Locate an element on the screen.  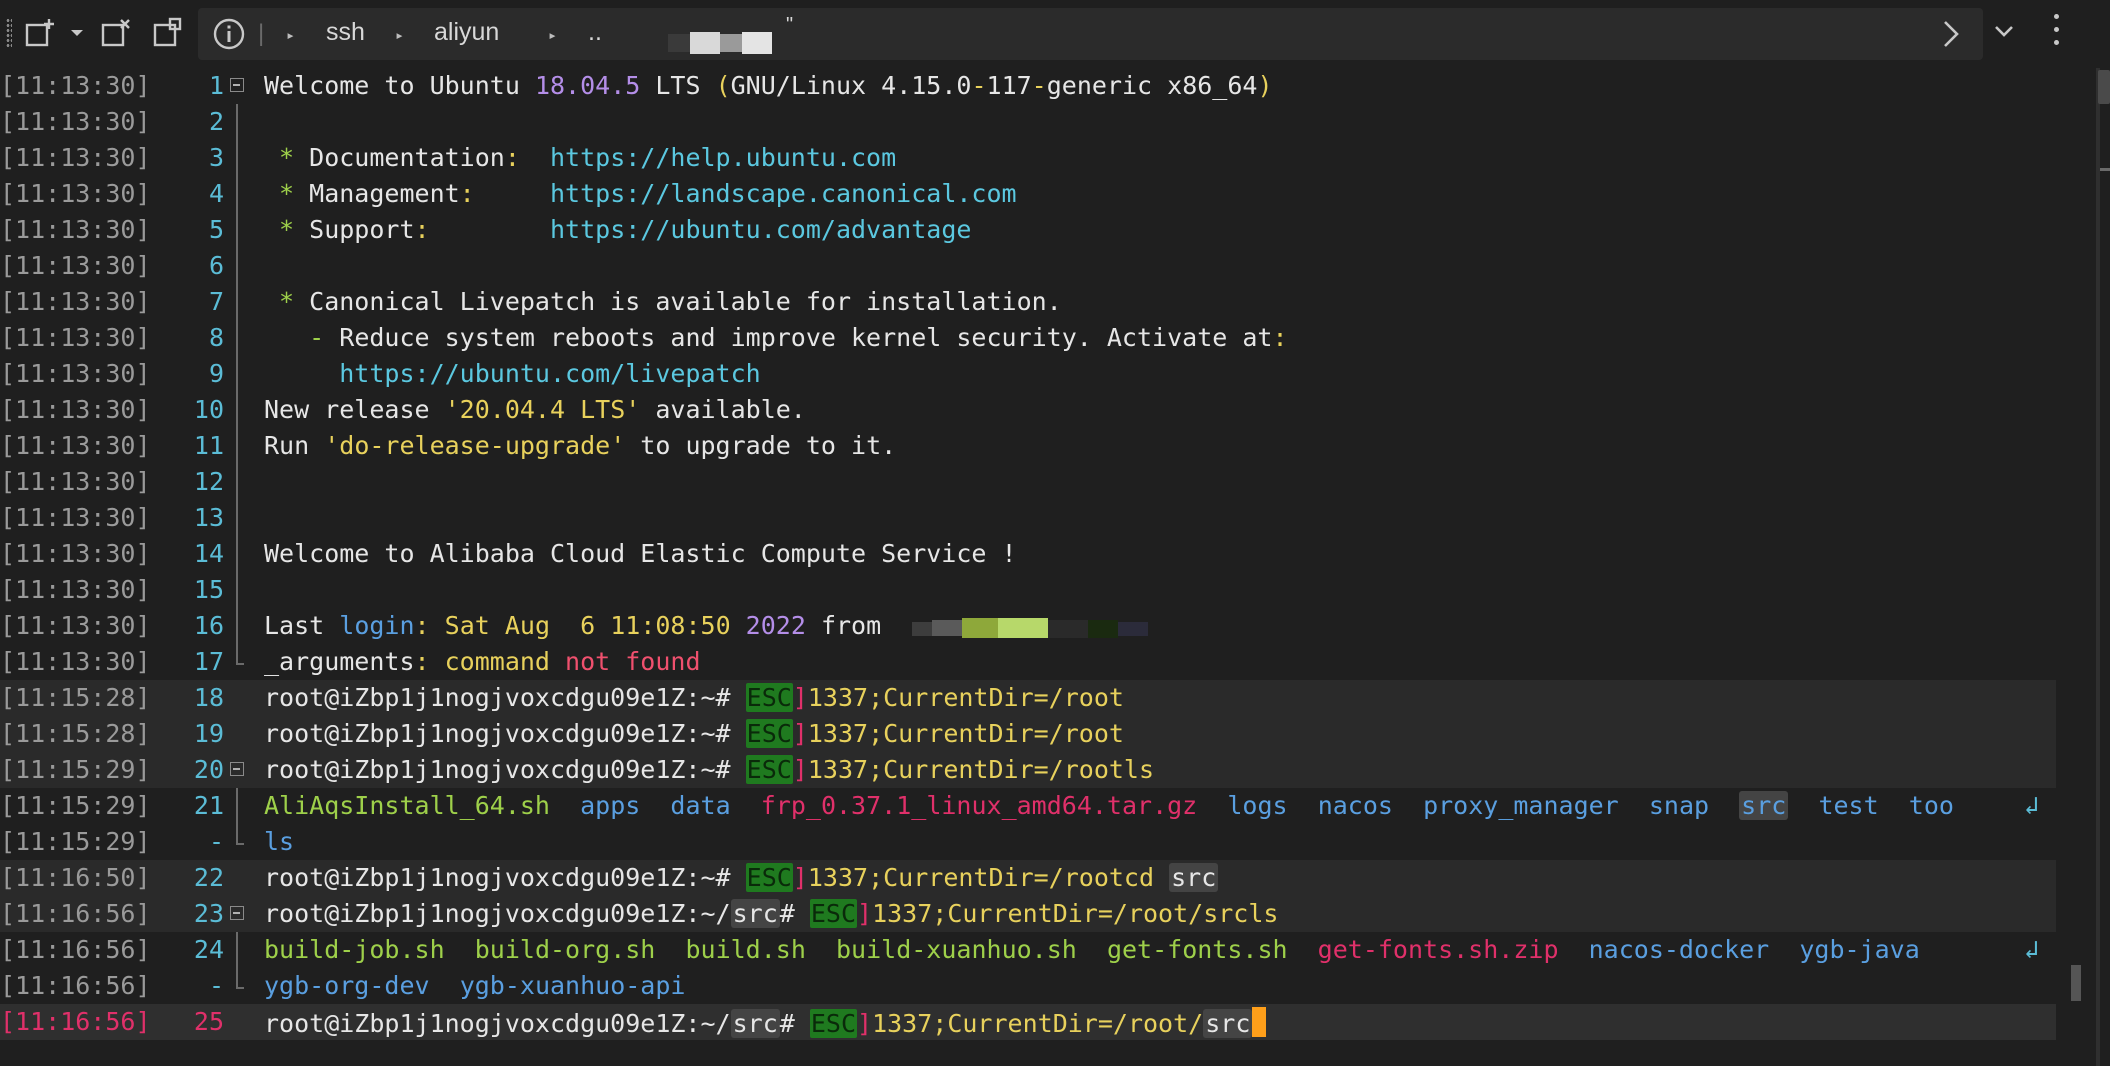
line-text: New release '20.04.4 LTS' available. is located at coordinates (535, 409).